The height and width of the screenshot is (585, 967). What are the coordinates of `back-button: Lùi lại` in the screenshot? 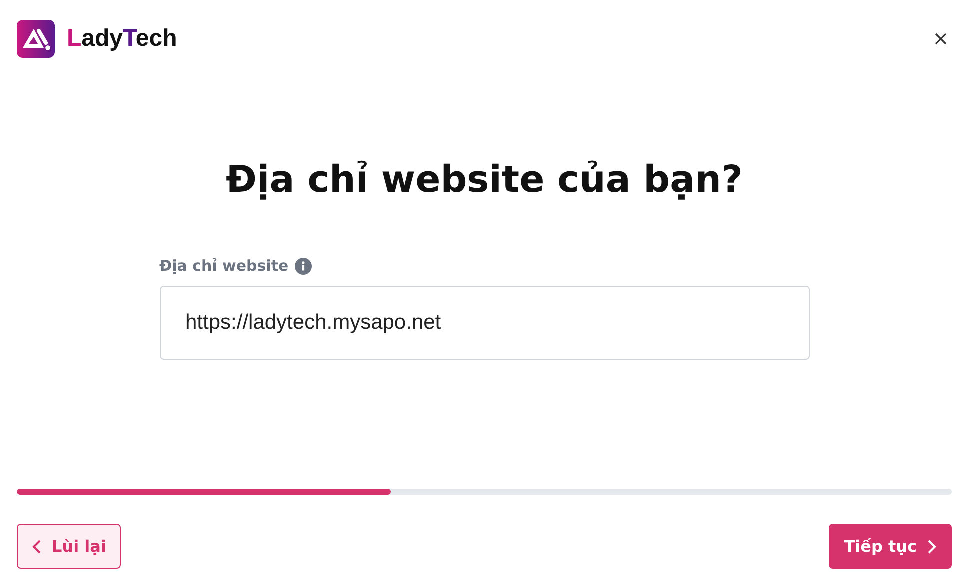 It's located at (69, 546).